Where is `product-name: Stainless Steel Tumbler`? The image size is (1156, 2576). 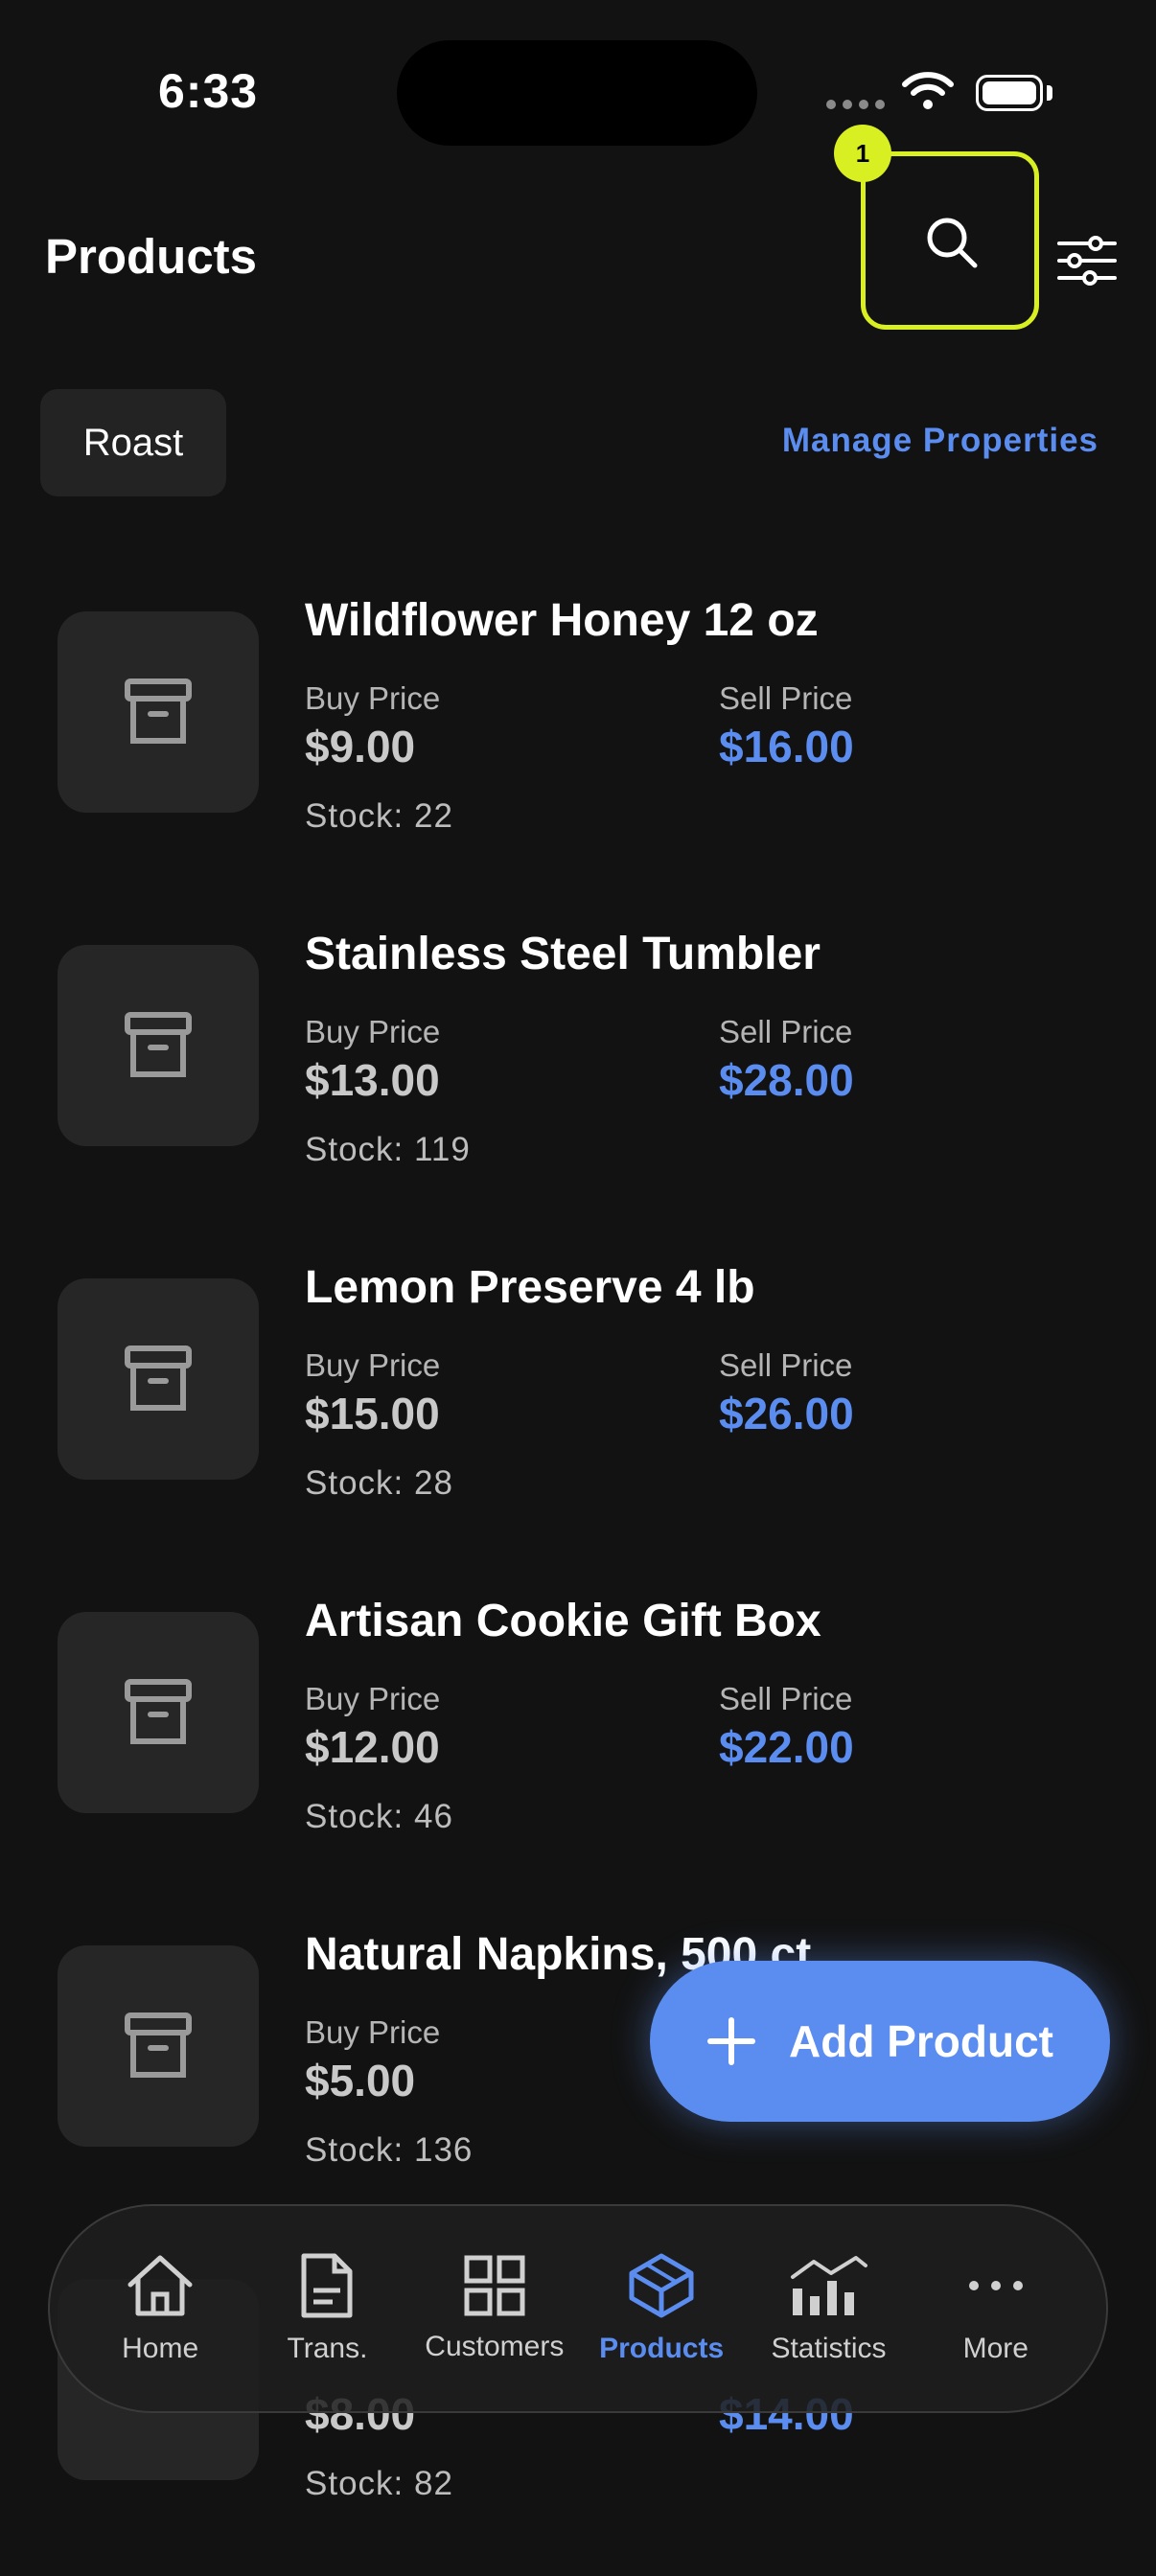 product-name: Stainless Steel Tumbler is located at coordinates (563, 954).